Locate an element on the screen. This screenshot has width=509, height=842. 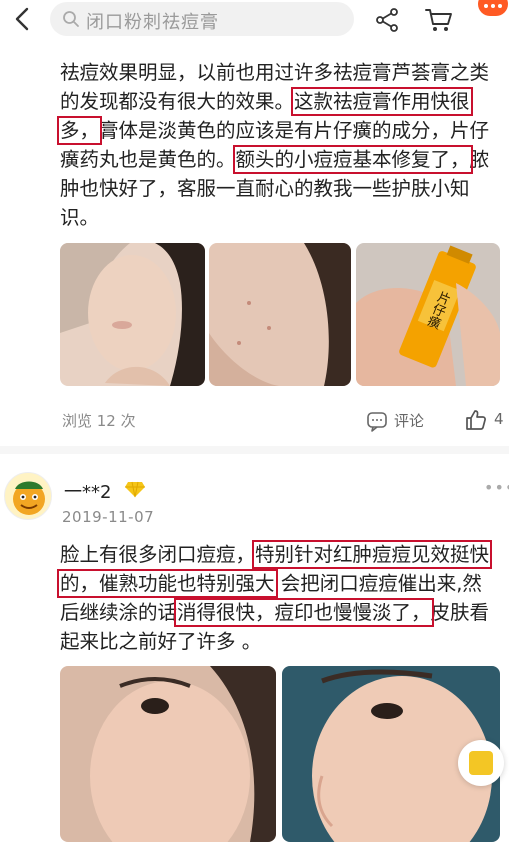
share-icon is located at coordinates (387, 20).